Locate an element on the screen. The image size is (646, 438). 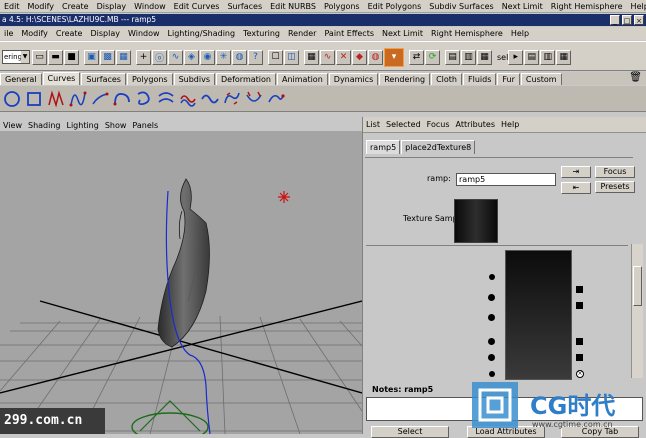
shelf-tab-rendering: Rendering is located at coordinates (405, 79).